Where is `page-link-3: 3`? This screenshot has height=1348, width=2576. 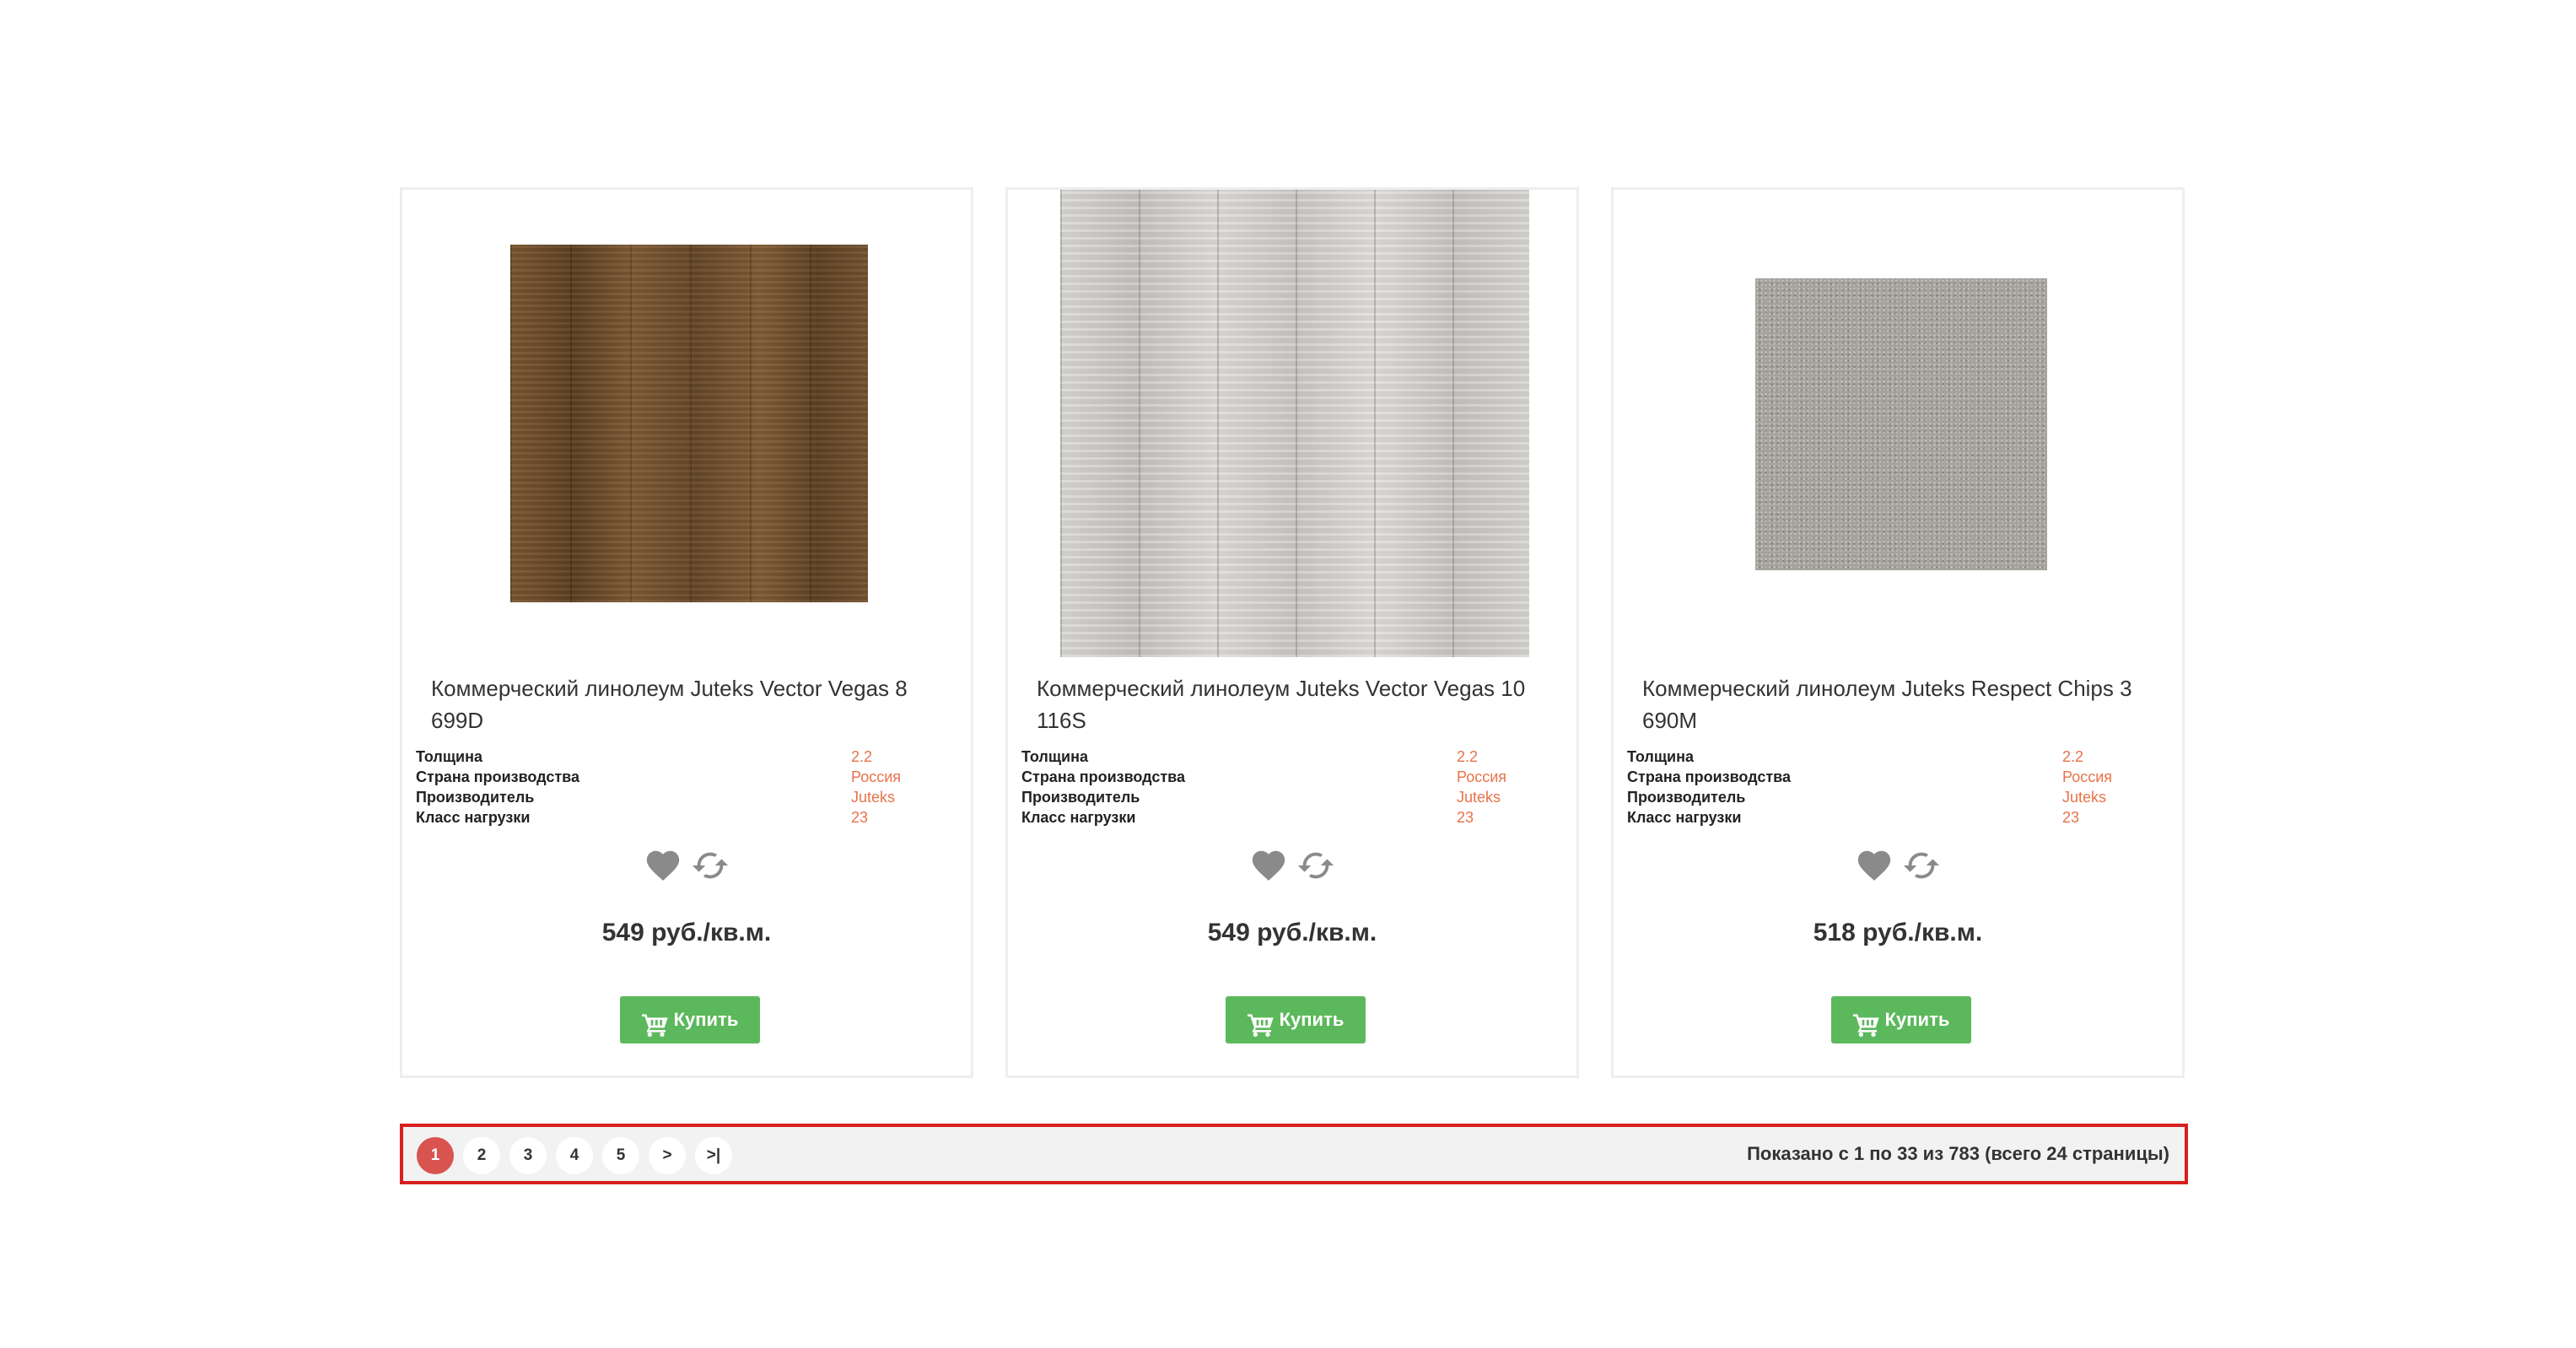
page-link-3: 3 is located at coordinates (528, 1156).